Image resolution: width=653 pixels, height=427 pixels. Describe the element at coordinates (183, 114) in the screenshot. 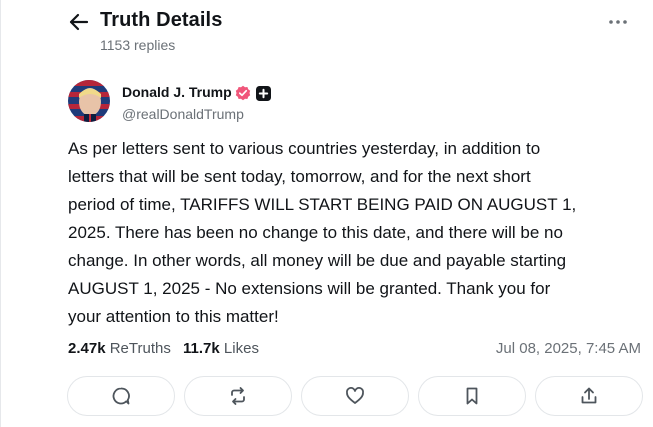

I see `author-handle: @realDonaldTrump` at that location.